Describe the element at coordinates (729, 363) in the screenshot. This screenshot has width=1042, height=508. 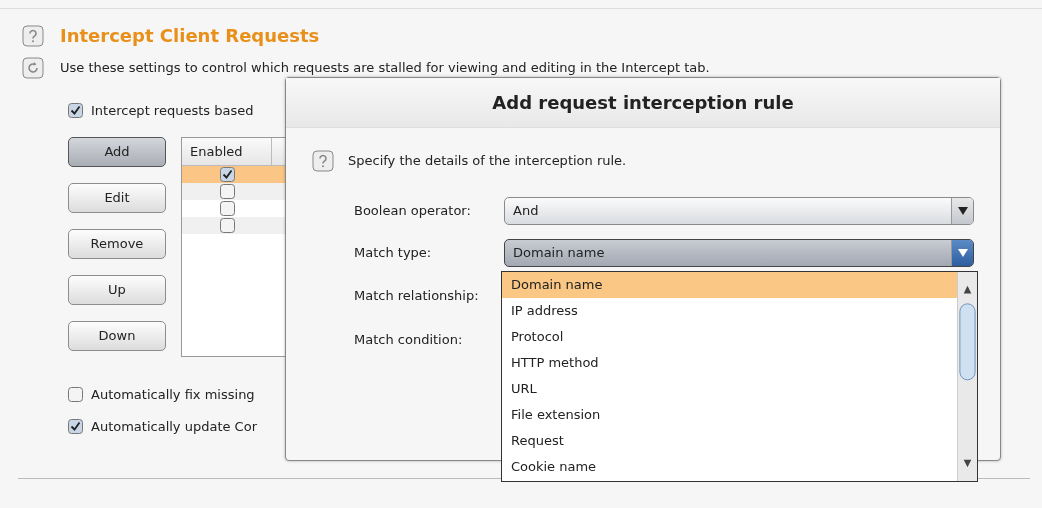
I see `dropdown-option: HTTP method` at that location.